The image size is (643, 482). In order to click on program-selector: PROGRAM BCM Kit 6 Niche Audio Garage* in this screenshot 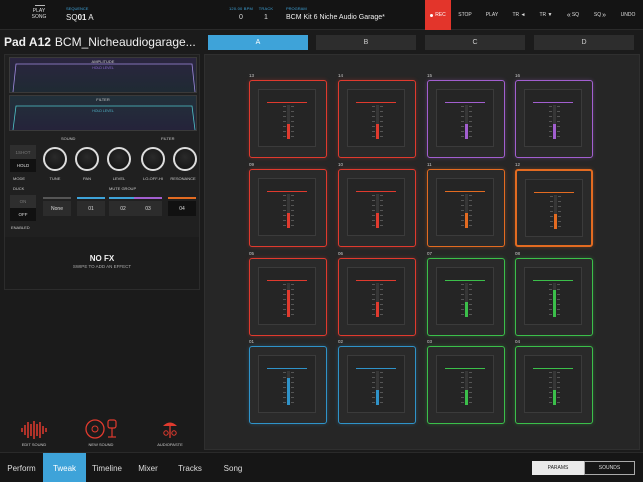, I will do `click(335, 21)`.